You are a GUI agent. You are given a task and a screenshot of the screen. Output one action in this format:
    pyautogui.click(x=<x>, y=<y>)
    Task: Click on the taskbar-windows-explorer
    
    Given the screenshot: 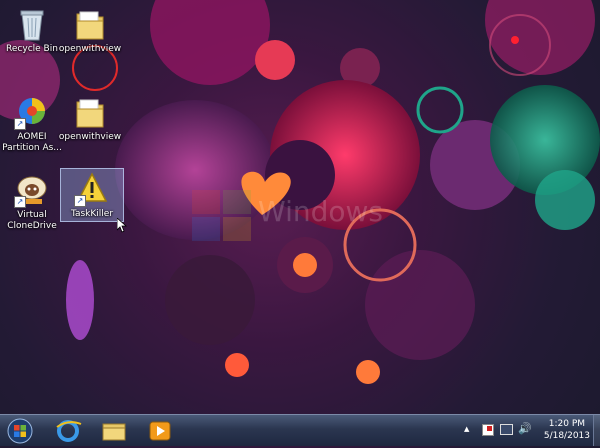 What is the action you would take?
    pyautogui.click(x=114, y=430)
    